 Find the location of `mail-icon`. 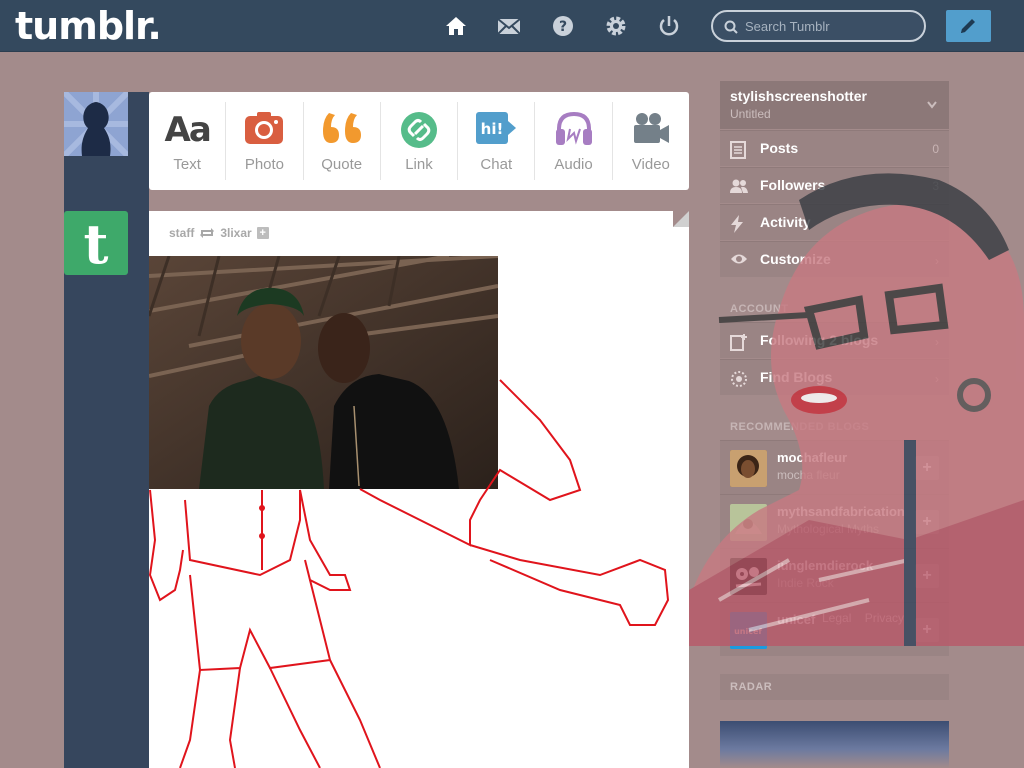

mail-icon is located at coordinates (509, 26).